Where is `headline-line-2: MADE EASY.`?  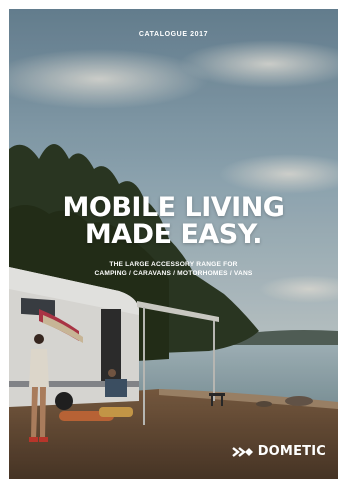
headline-line-2: MADE EASY. is located at coordinates (173, 234).